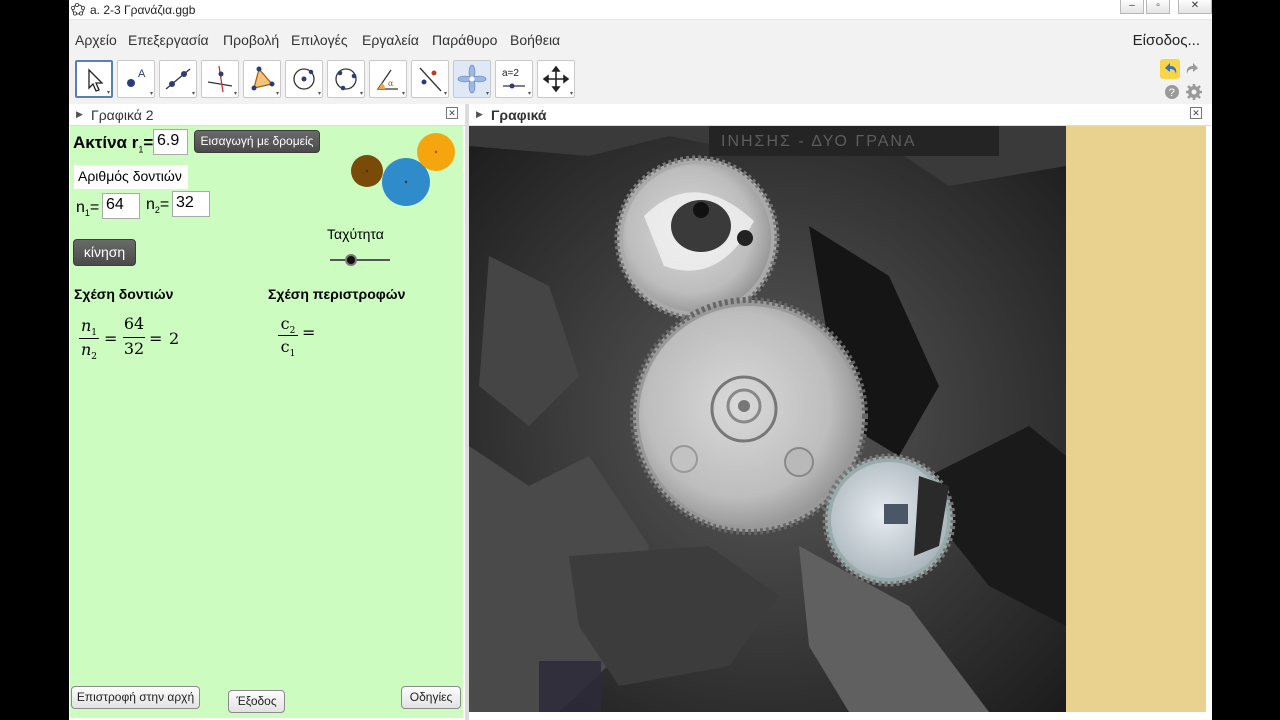 The image size is (1280, 720). Describe the element at coordinates (514, 79) in the screenshot. I see `text-tool: a=2 ▾` at that location.